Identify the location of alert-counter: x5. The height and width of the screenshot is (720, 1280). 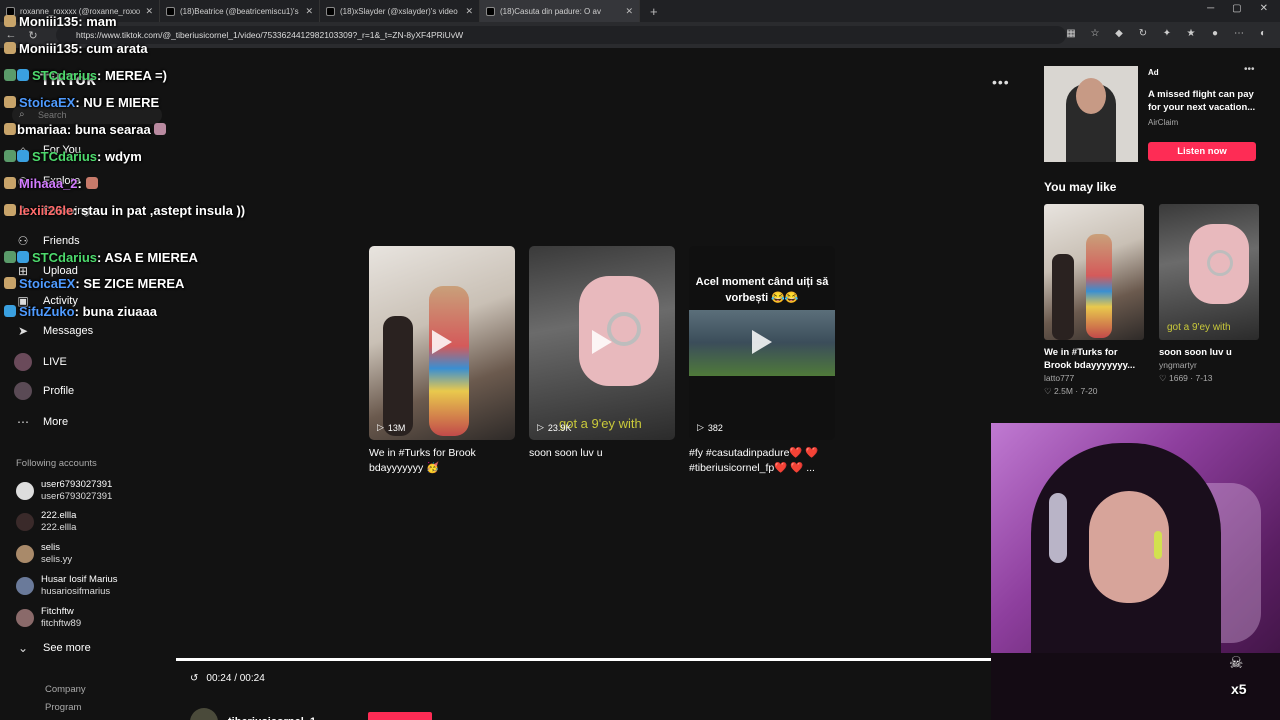
(1239, 689).